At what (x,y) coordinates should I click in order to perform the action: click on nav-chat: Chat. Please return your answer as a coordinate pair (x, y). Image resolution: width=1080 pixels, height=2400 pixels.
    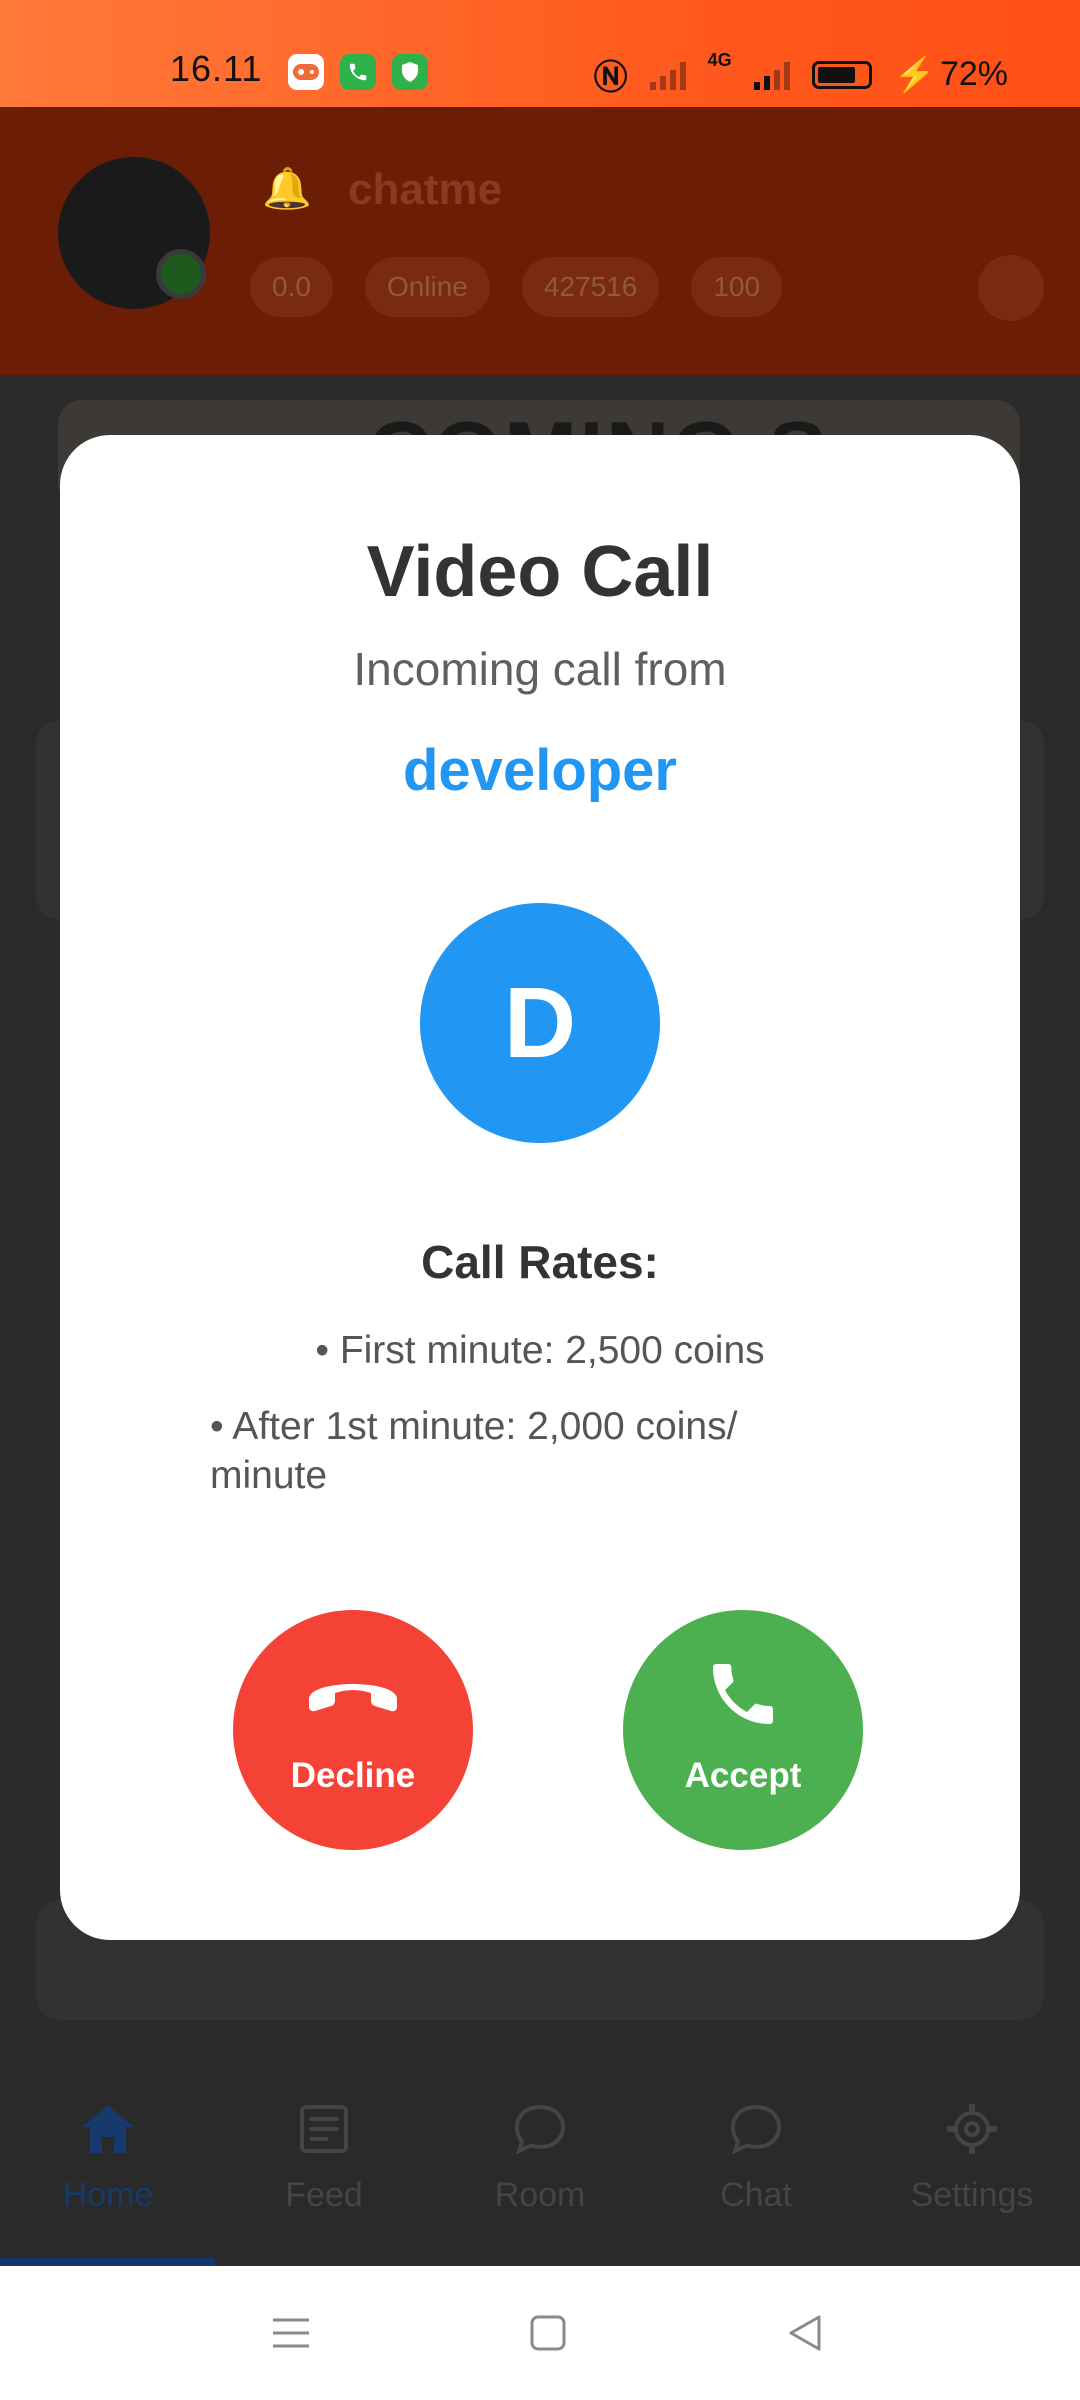
    Looking at the image, I should click on (756, 2158).